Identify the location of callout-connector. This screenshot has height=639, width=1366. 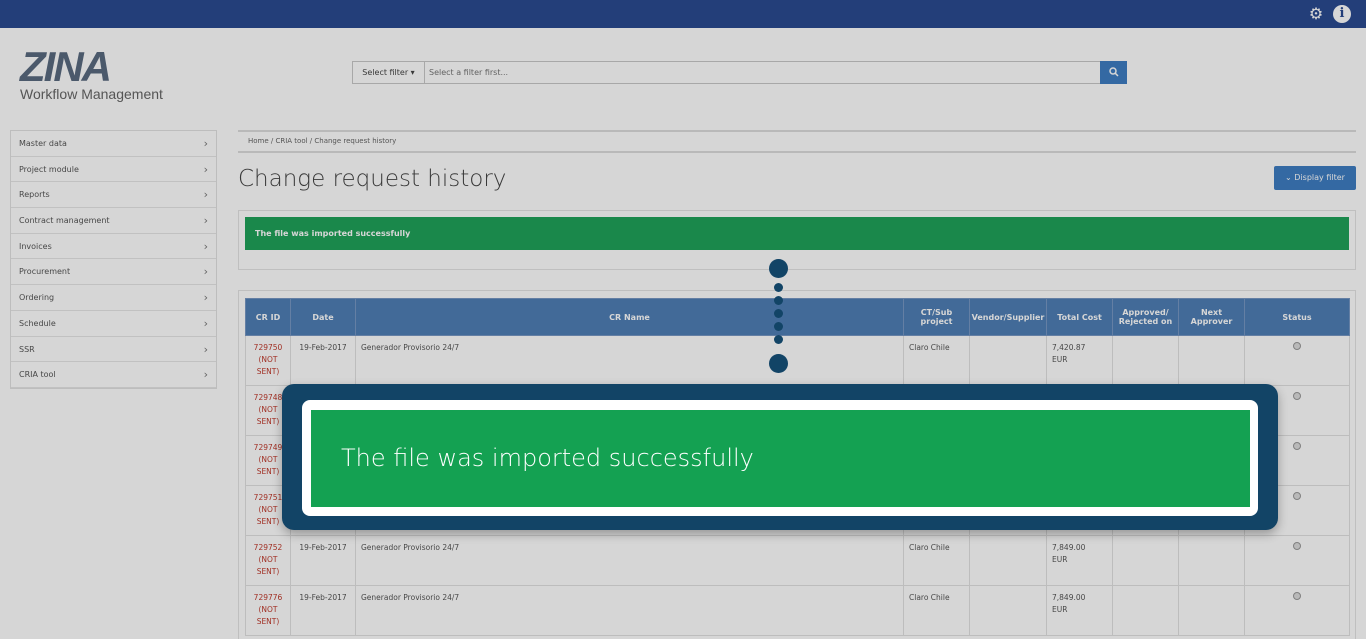
(779, 317).